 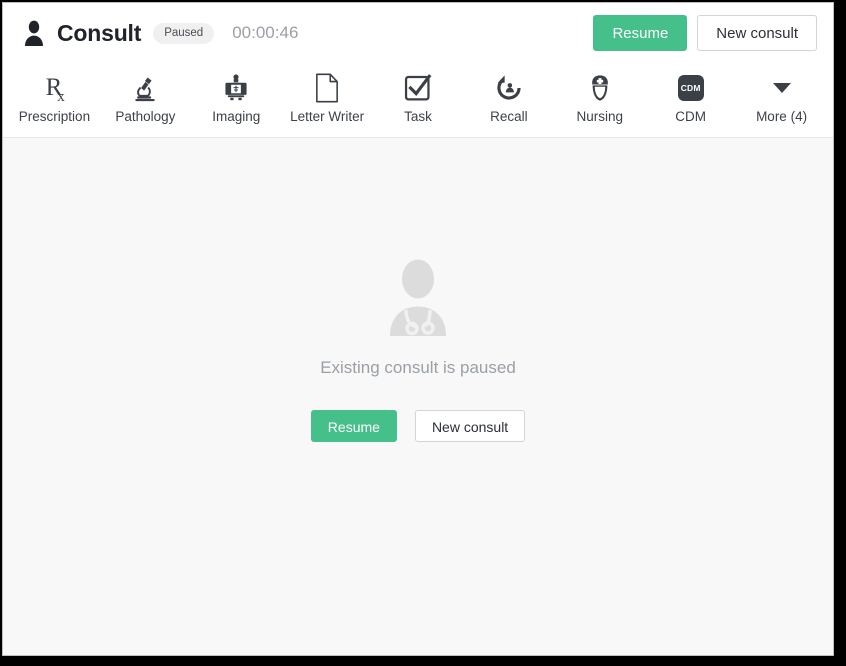 I want to click on status-badge: Paused, so click(x=184, y=33).